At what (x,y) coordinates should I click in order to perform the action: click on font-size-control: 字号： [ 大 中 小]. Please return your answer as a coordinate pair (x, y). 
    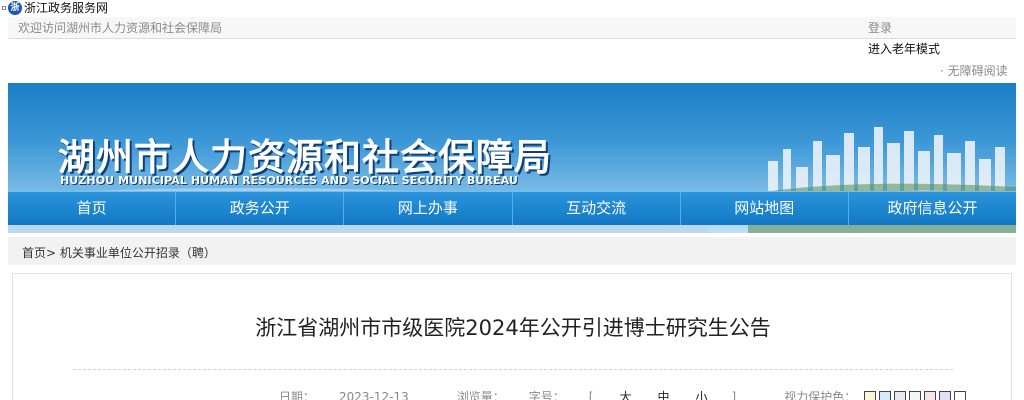
    Looking at the image, I should click on (644, 394).